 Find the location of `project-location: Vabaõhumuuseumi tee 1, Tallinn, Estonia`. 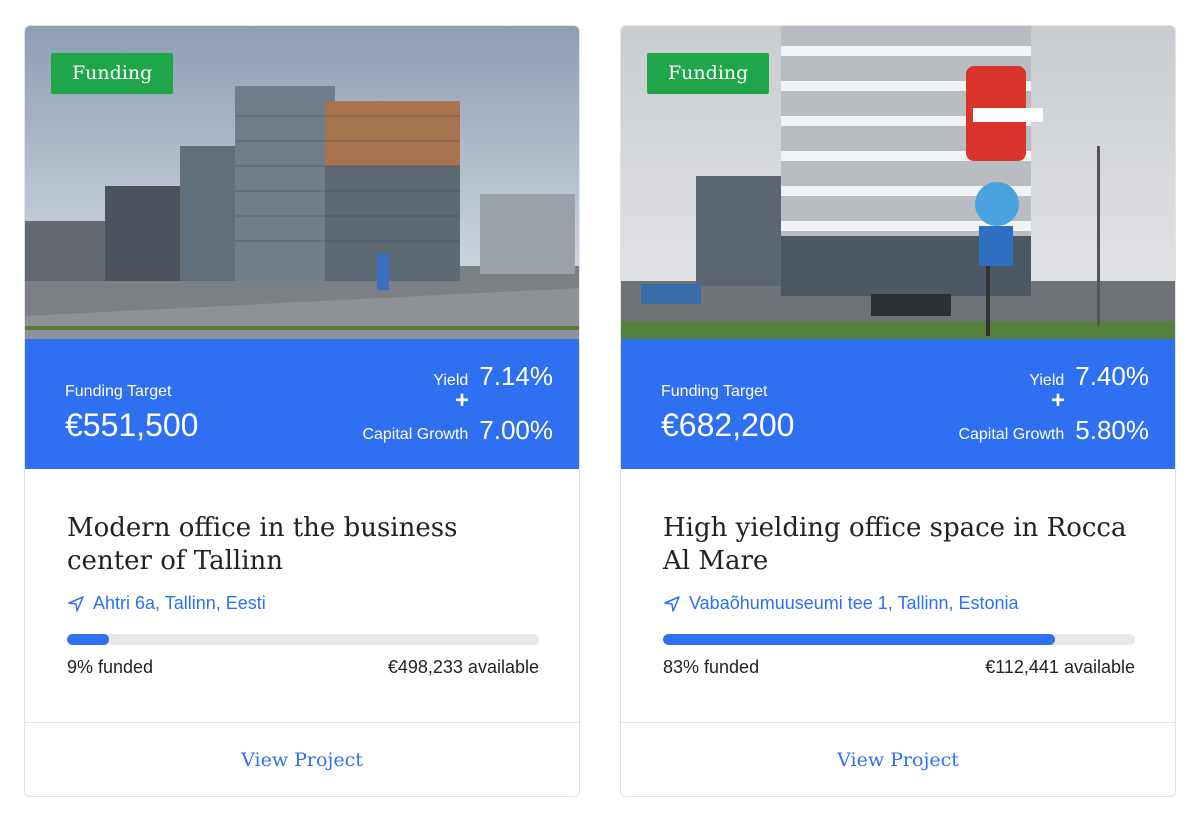

project-location: Vabaõhumuuseumi tee 1, Tallinn, Estonia is located at coordinates (841, 603).